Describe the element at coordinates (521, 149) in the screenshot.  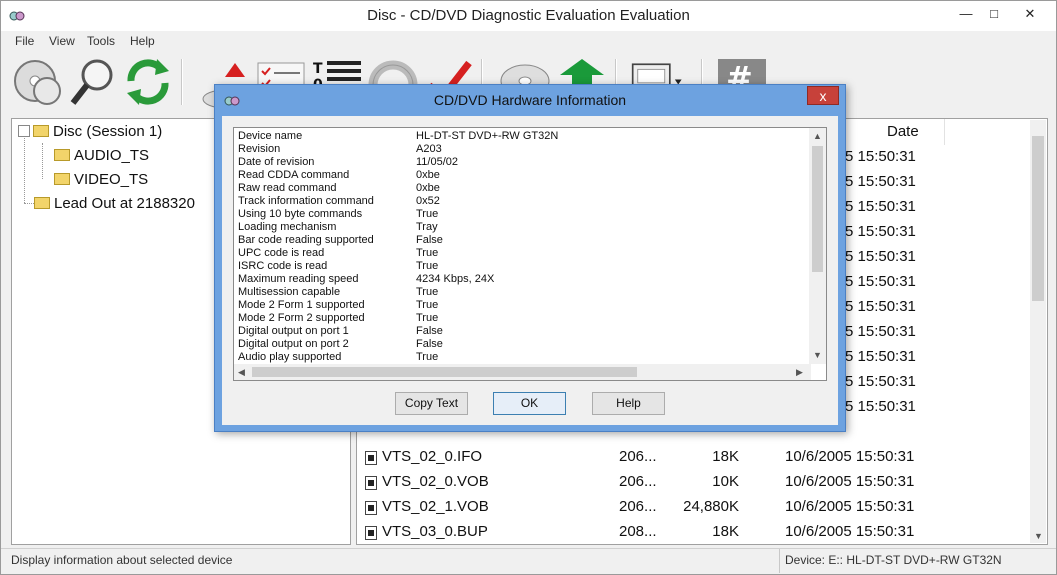
I see `info-row: Revision A203` at that location.